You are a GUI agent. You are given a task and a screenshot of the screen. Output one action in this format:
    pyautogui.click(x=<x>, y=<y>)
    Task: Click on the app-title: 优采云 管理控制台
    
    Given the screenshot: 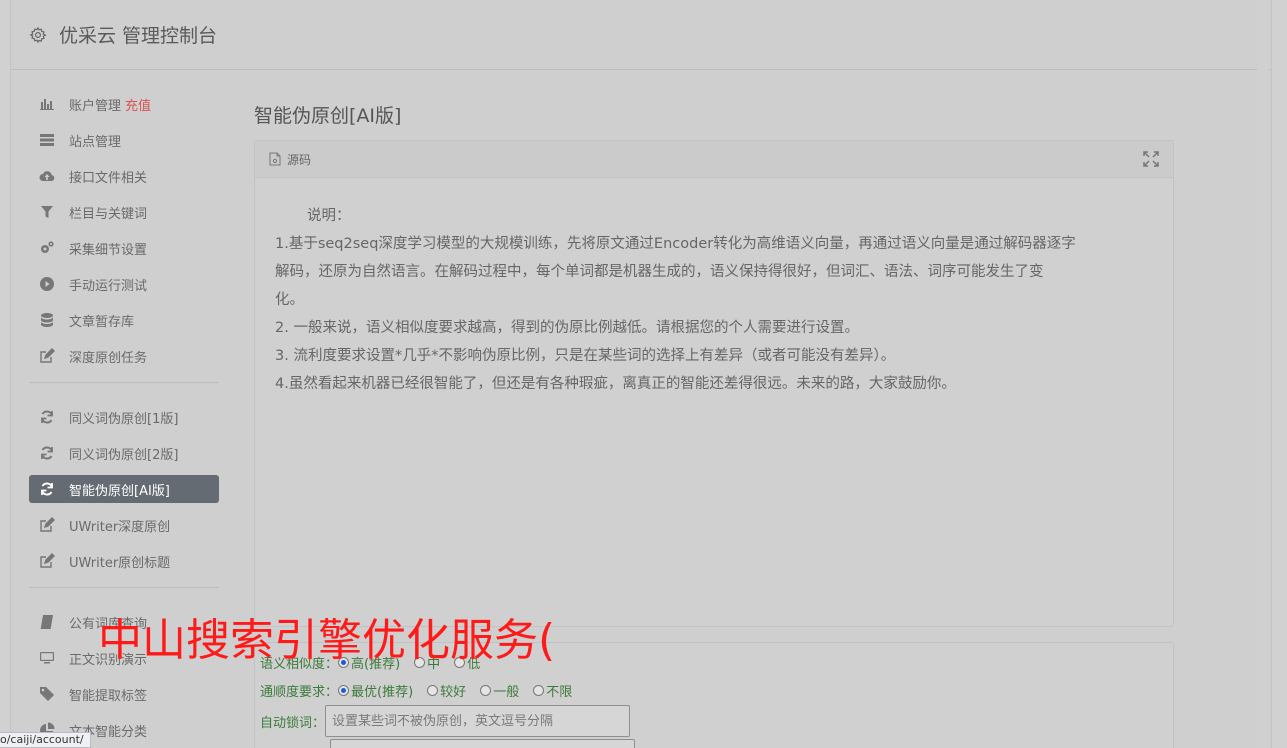 What is the action you would take?
    pyautogui.click(x=138, y=36)
    